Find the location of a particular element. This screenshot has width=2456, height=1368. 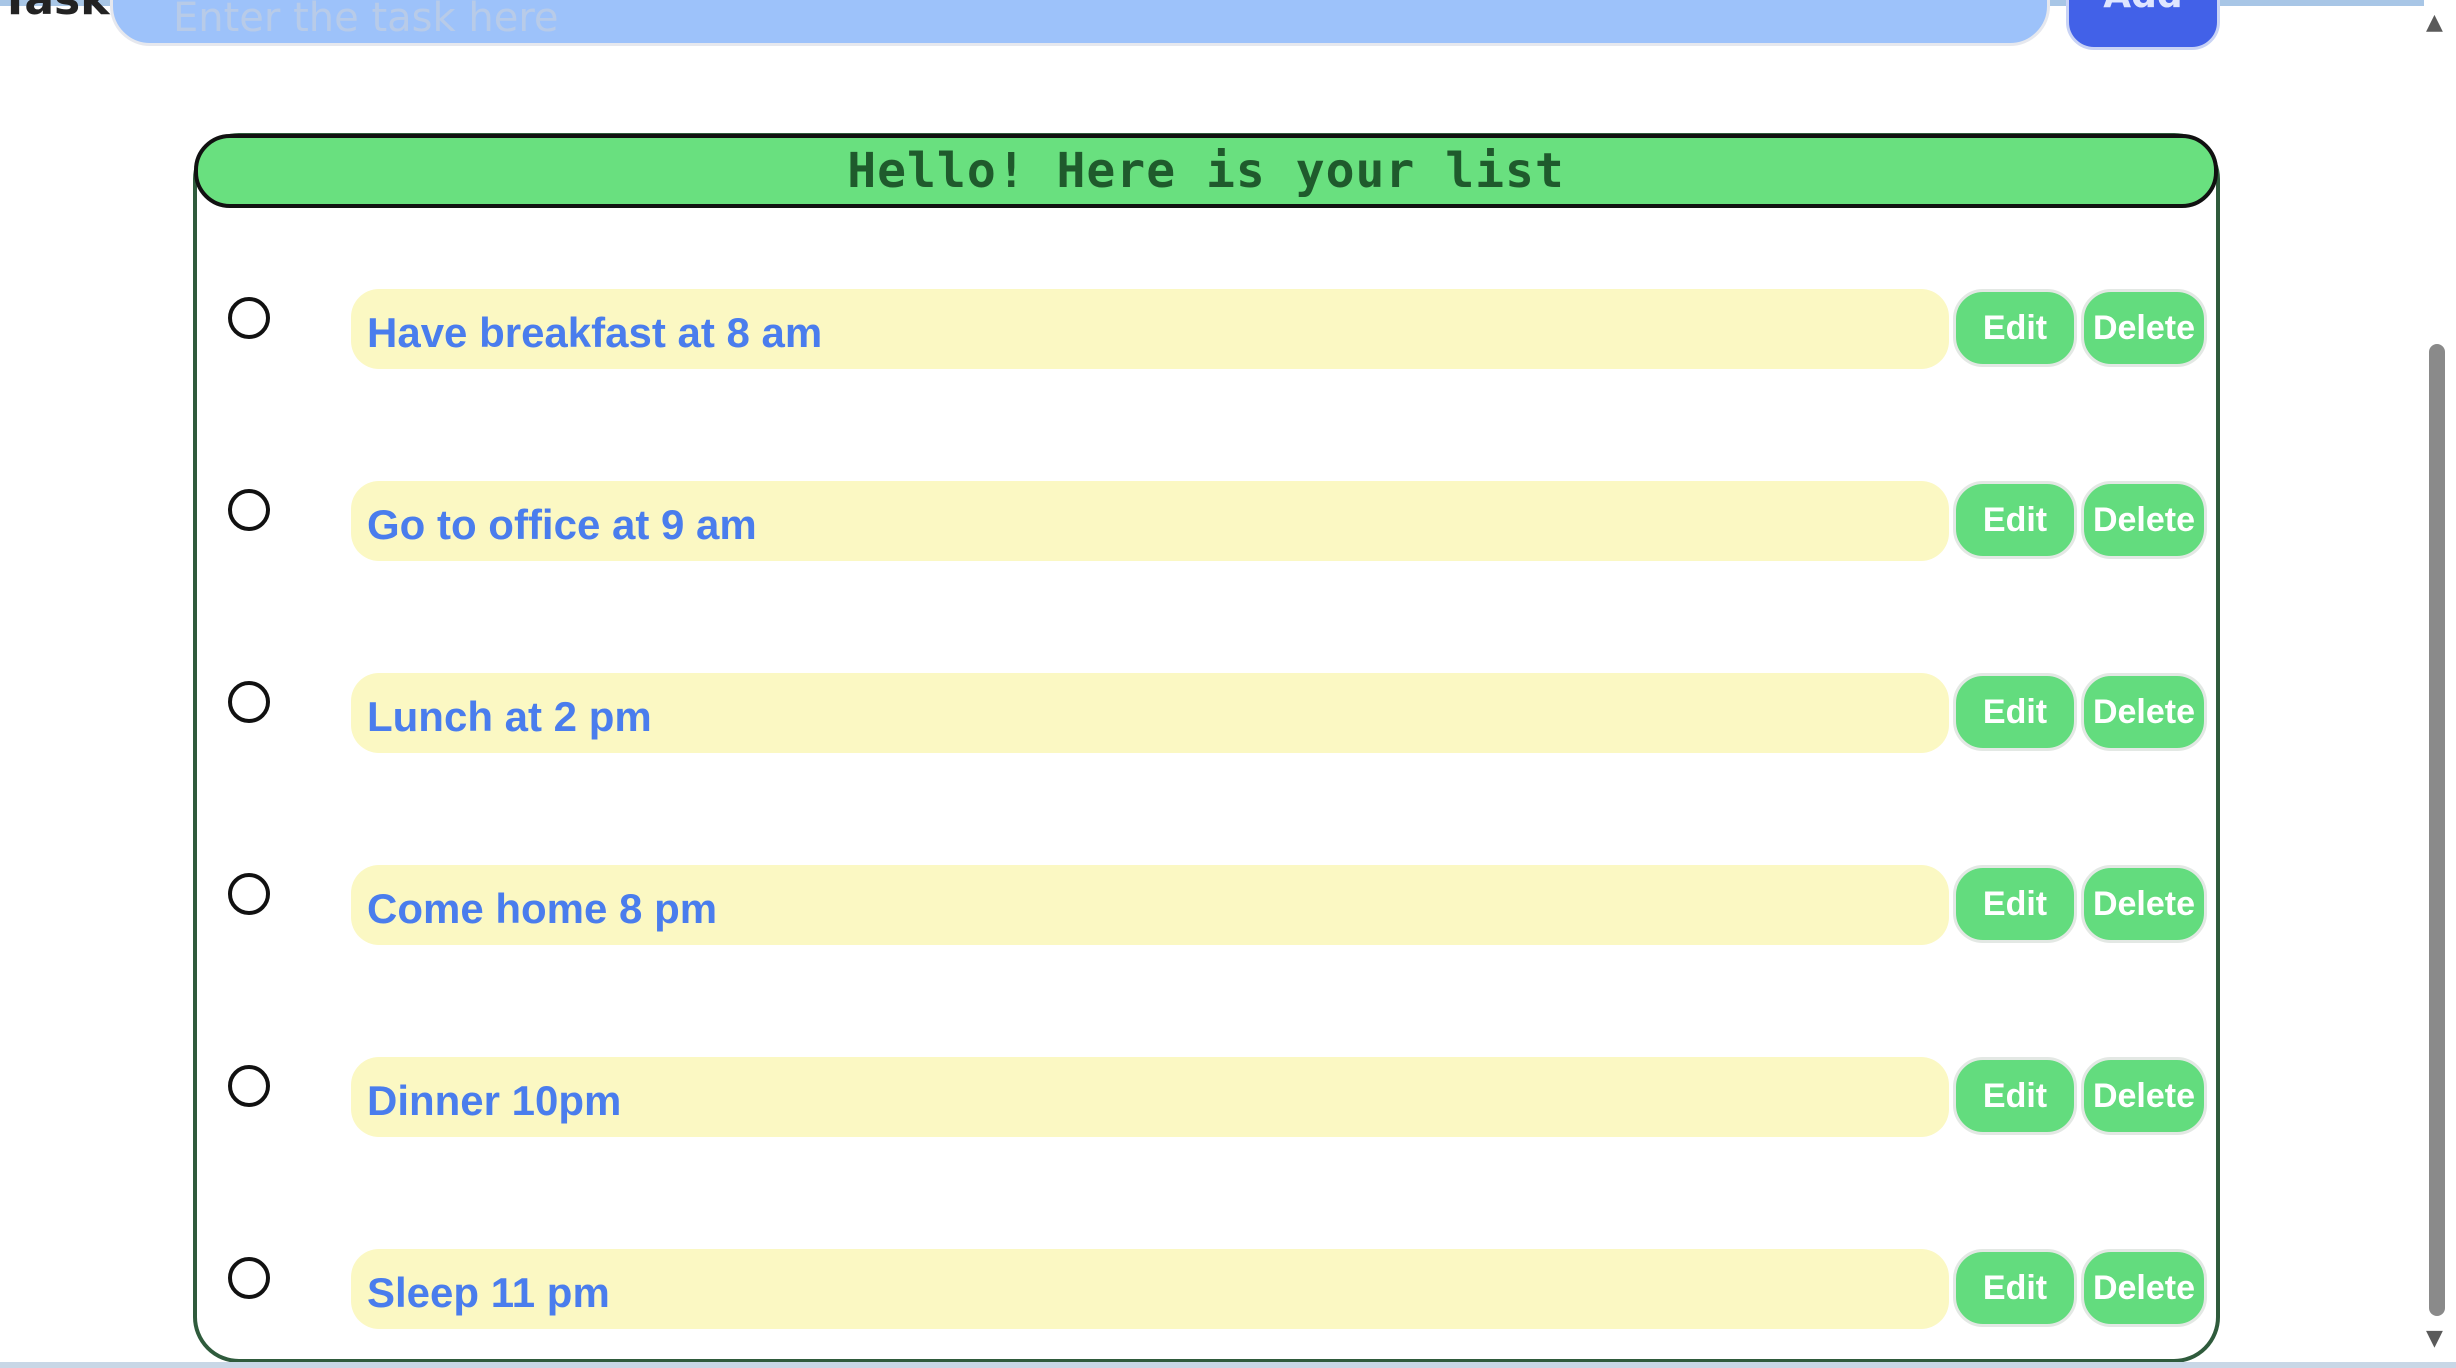

task-input-label: Task is located at coordinates (54, 12).